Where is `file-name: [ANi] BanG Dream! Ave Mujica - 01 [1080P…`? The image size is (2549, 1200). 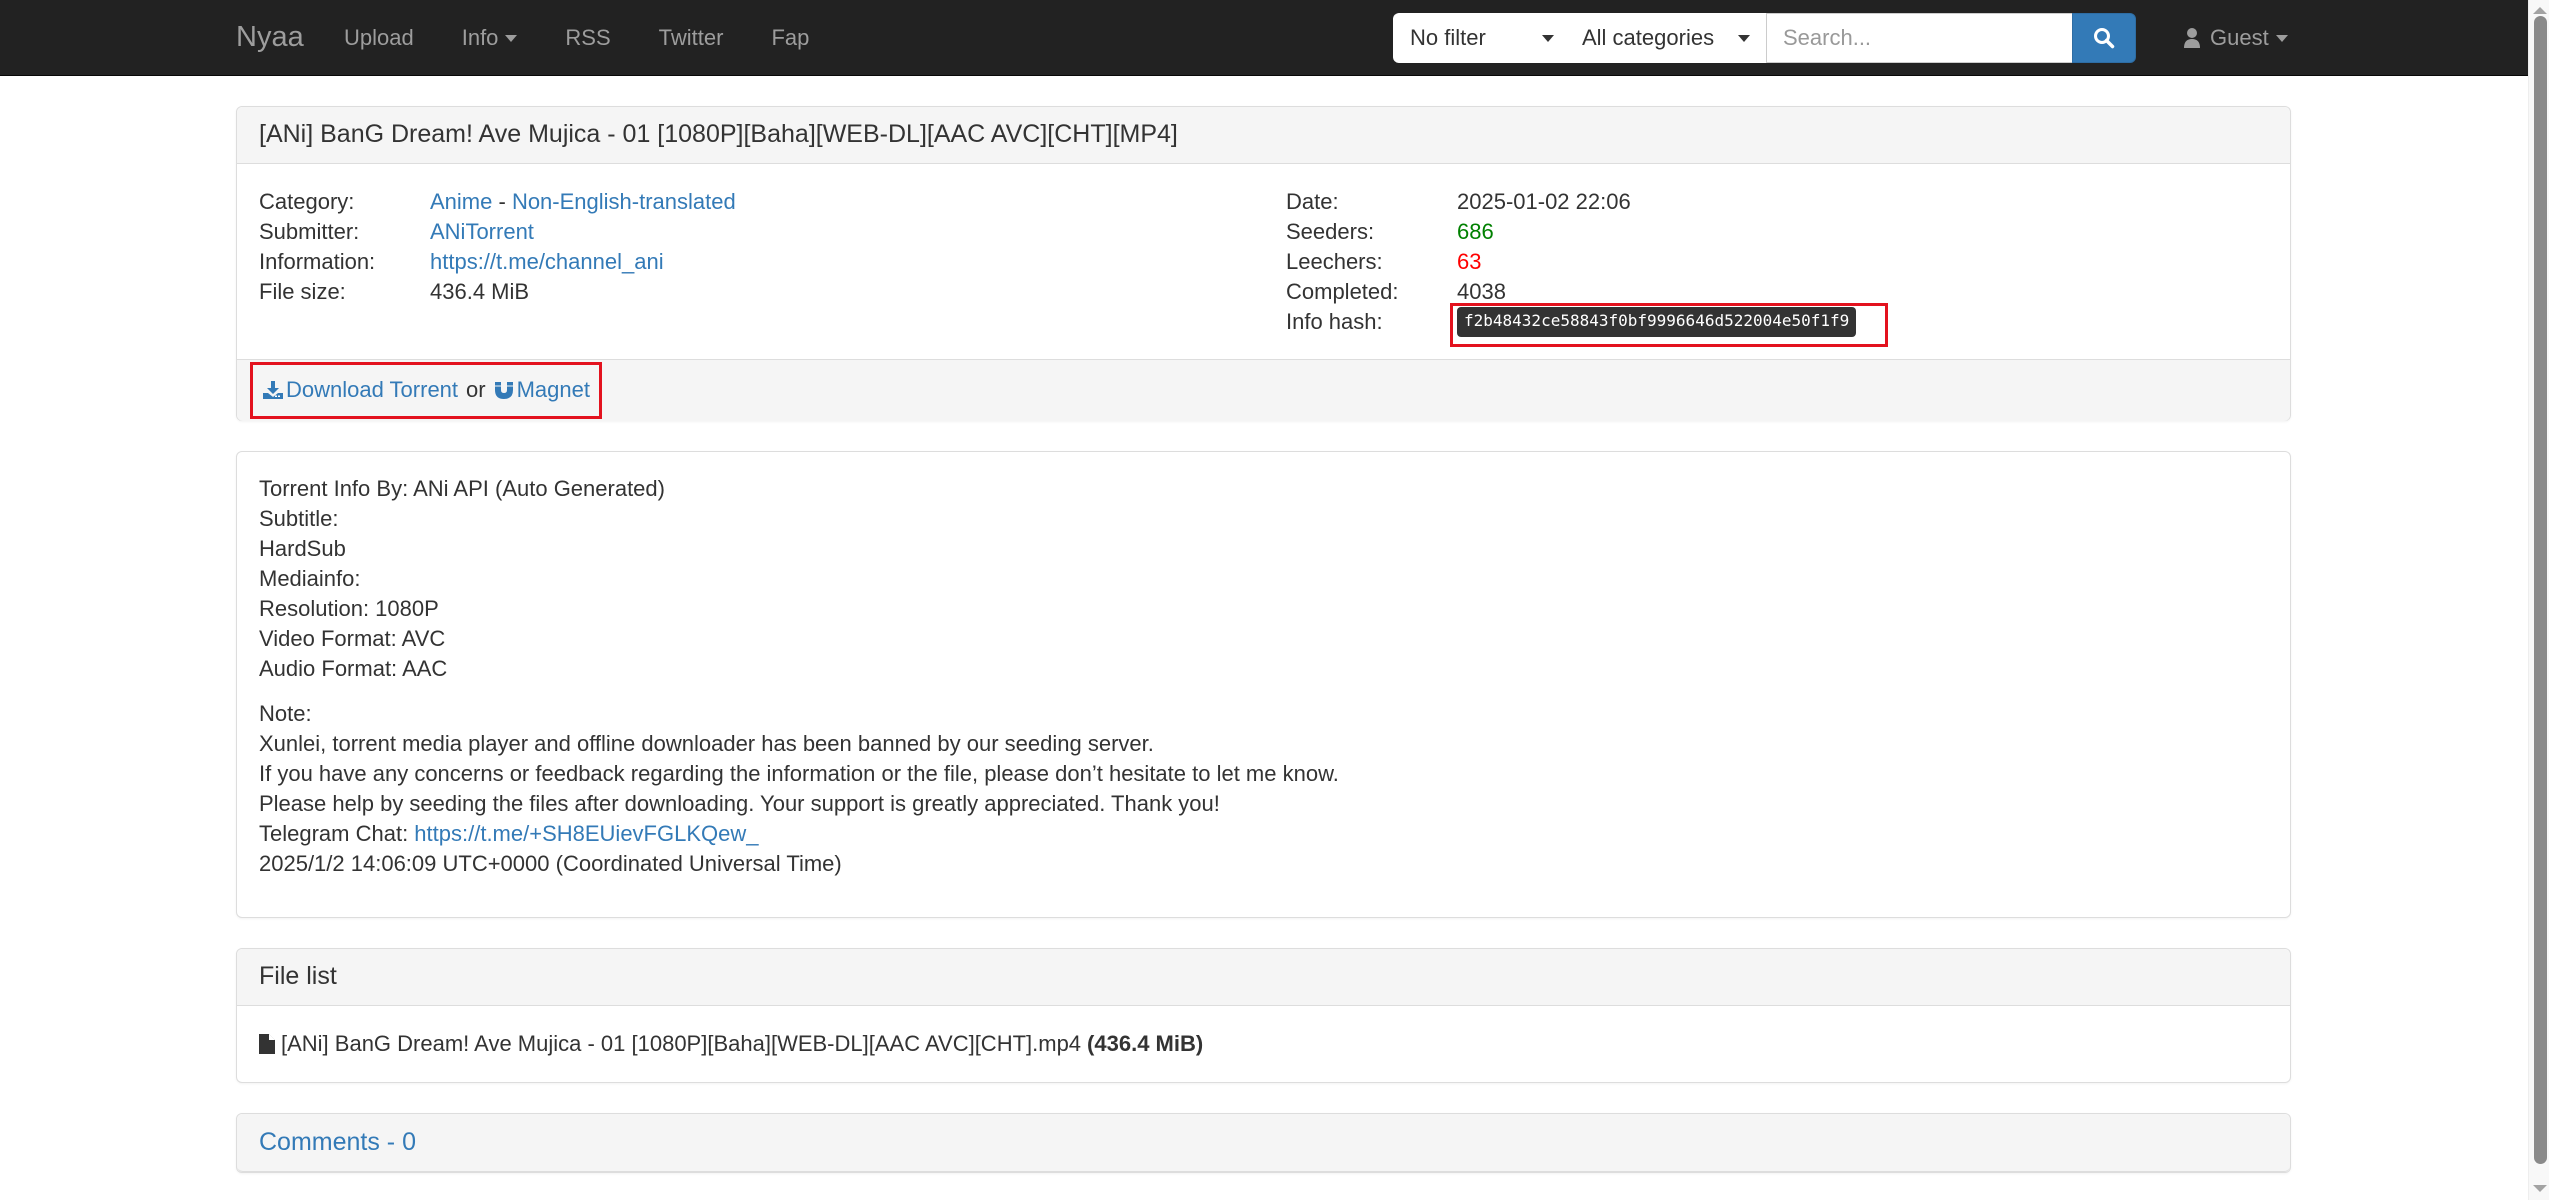 file-name: [ANi] BanG Dream! Ave Mujica - 01 [1080P… is located at coordinates (681, 1043).